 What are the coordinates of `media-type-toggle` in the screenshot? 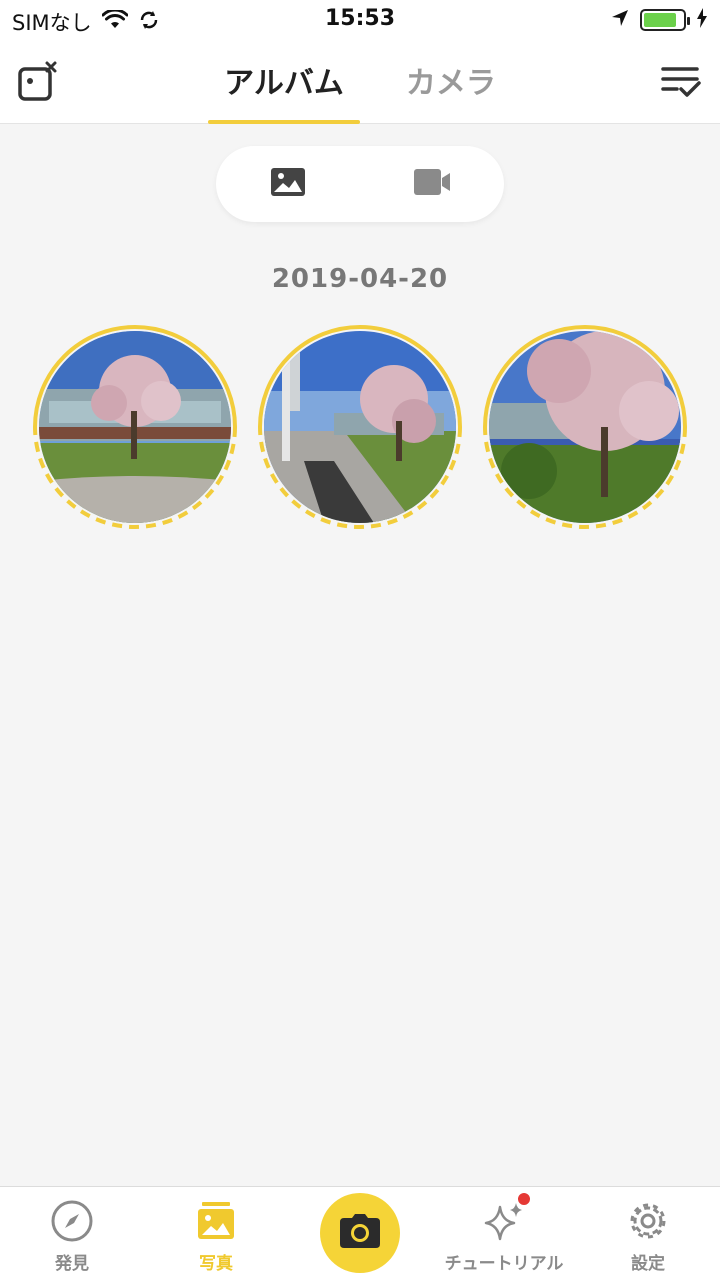 It's located at (360, 184).